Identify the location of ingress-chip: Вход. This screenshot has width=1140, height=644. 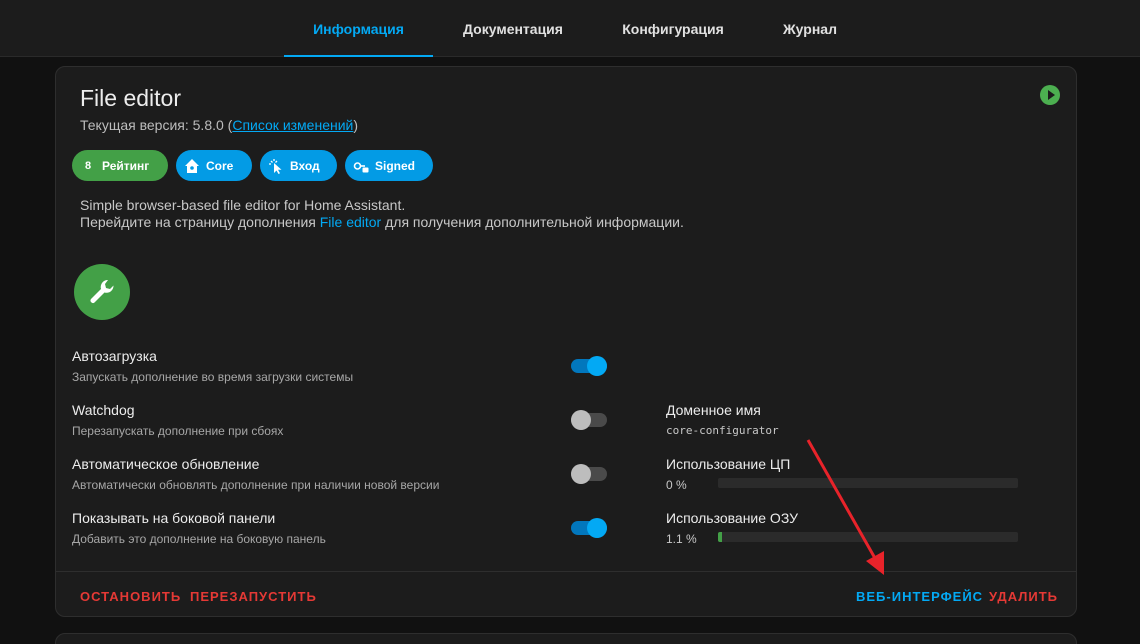
(298, 165).